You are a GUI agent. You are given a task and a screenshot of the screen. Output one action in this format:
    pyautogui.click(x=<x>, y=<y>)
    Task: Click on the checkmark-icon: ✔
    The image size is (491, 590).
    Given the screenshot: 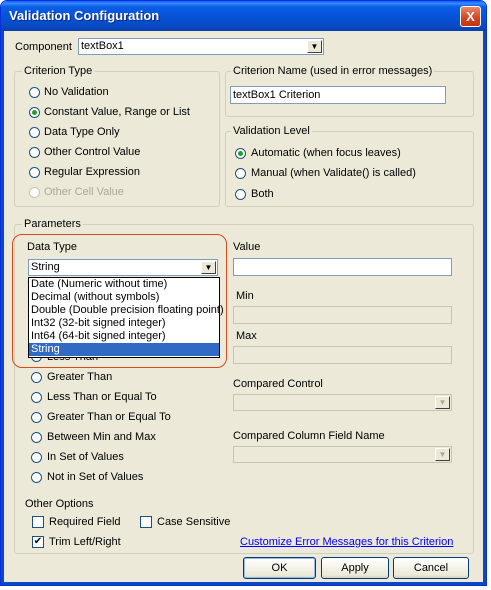 What is the action you would take?
    pyautogui.click(x=38, y=541)
    